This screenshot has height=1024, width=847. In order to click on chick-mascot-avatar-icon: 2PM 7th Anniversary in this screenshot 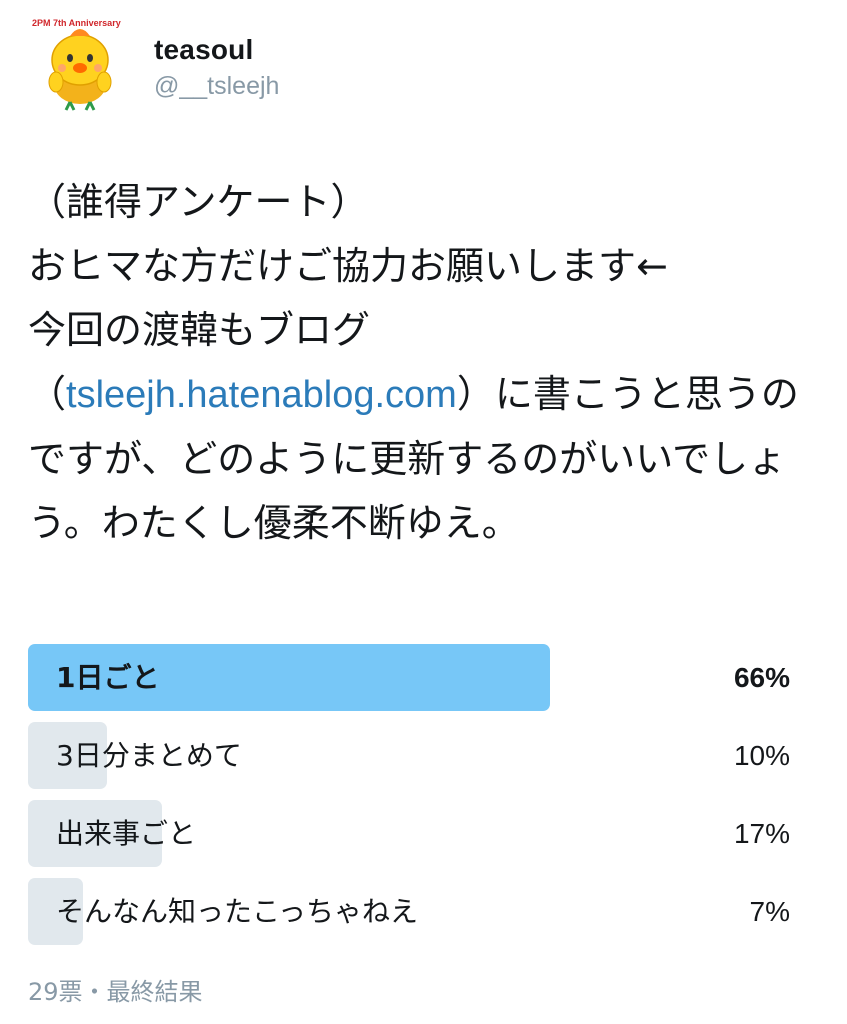, I will do `click(76, 64)`.